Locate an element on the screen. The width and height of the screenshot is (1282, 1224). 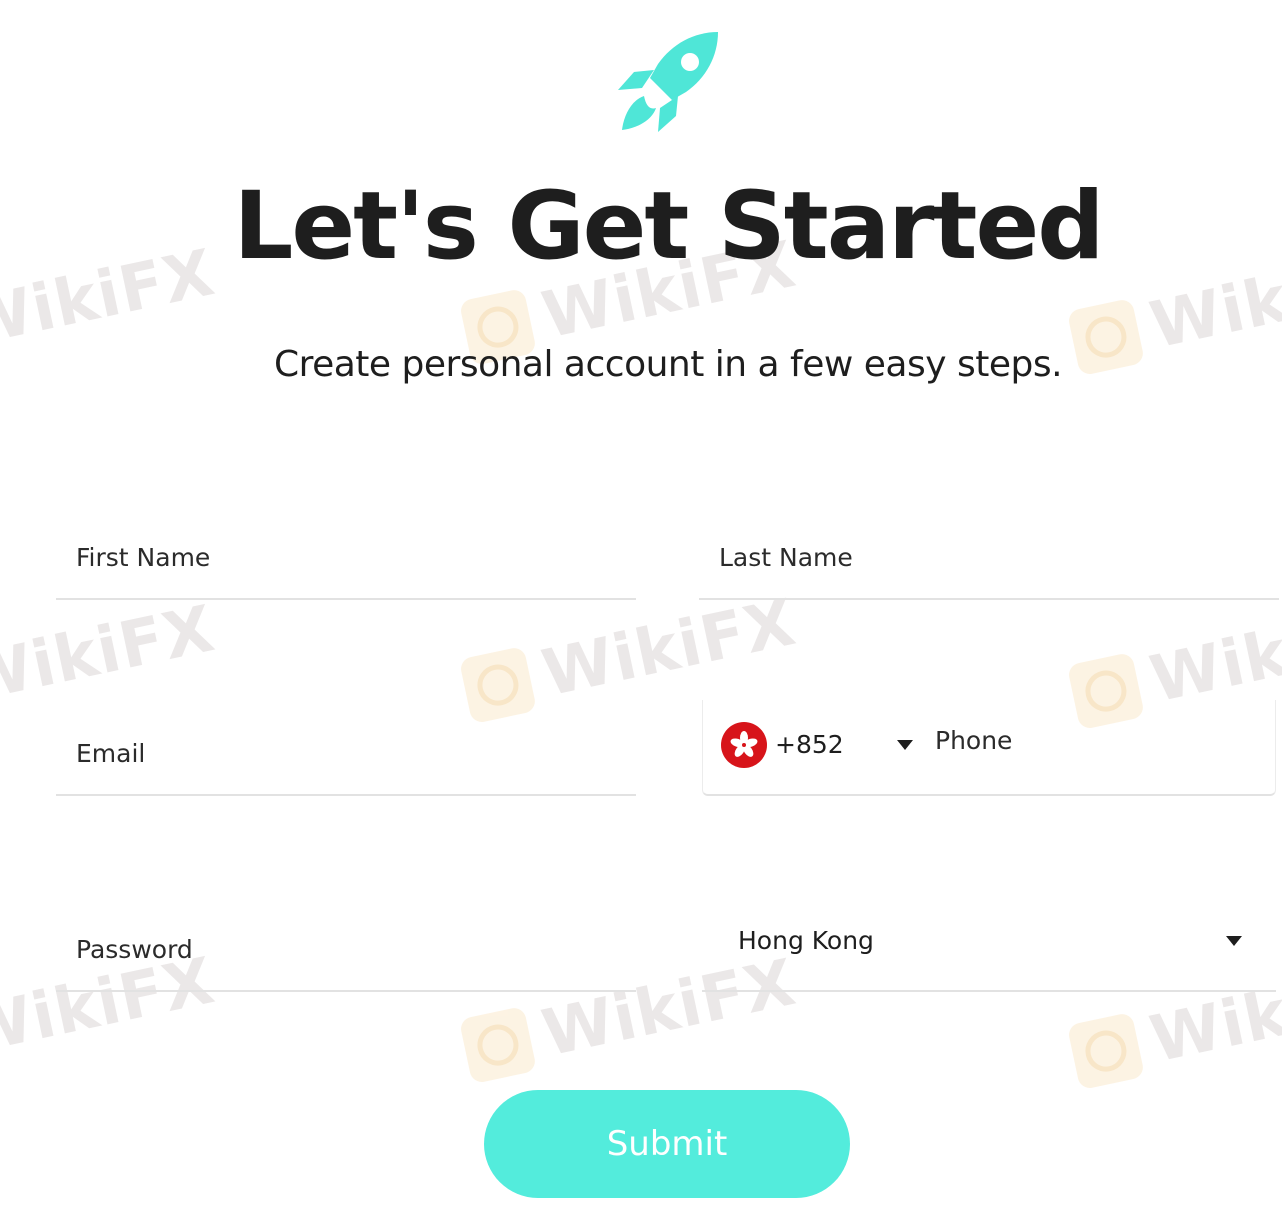
page-title: Let's Get Started is located at coordinates (668, 226).